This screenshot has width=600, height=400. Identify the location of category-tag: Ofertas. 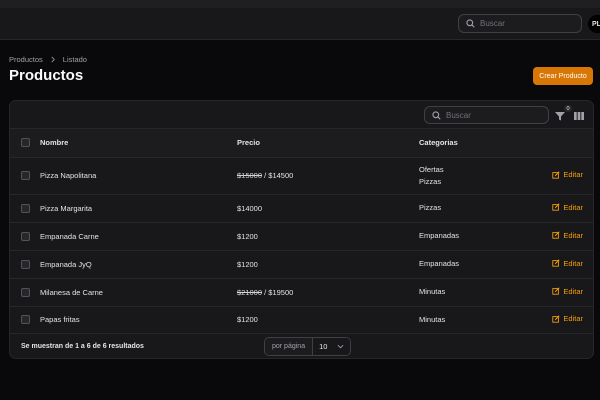
(431, 169).